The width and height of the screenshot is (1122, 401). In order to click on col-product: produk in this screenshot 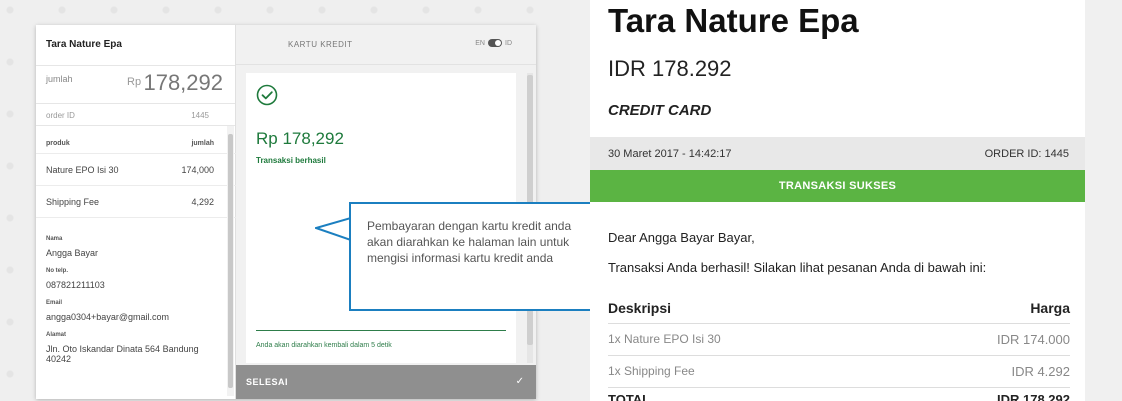, I will do `click(58, 143)`.